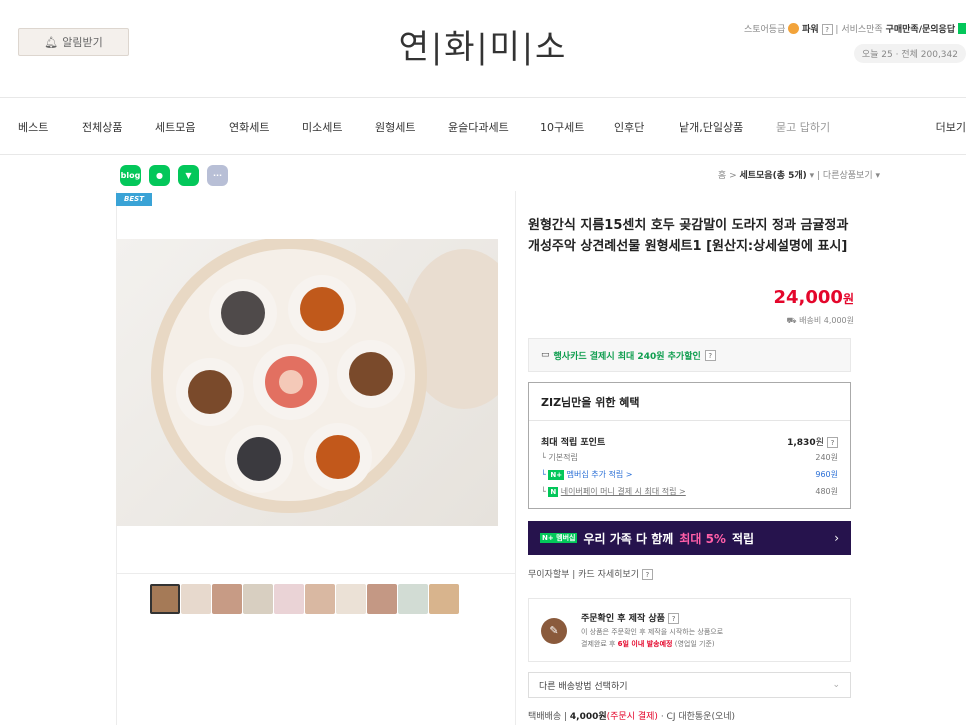 This screenshot has height=727, width=966. Describe the element at coordinates (722, 176) in the screenshot. I see `breadcrumb-home: 홈` at that location.